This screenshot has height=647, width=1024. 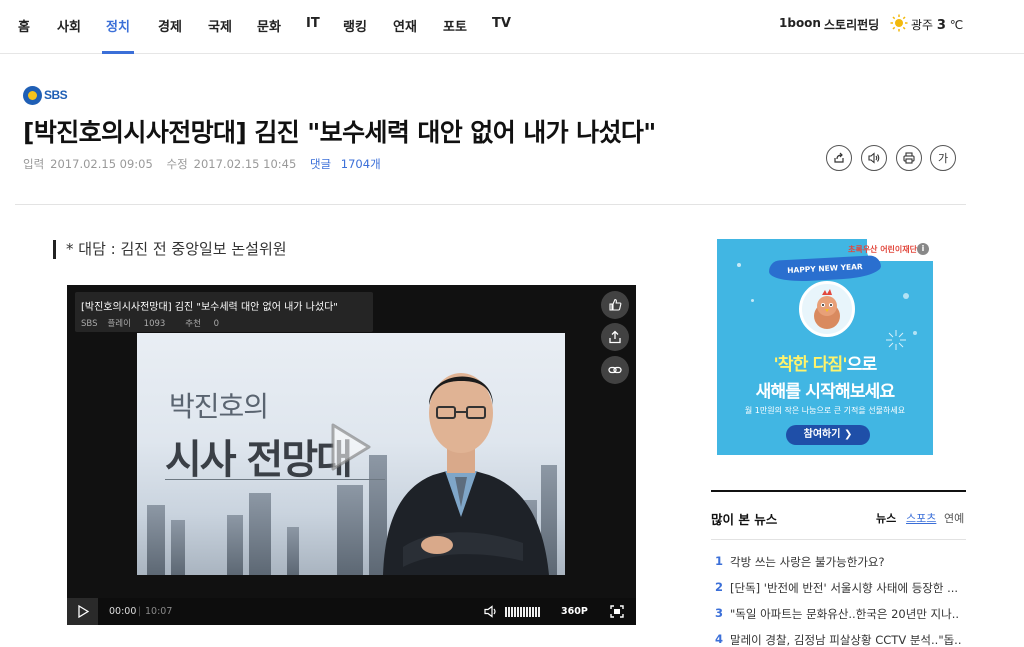 I want to click on tab-sports: 스포츠, so click(x=921, y=518).